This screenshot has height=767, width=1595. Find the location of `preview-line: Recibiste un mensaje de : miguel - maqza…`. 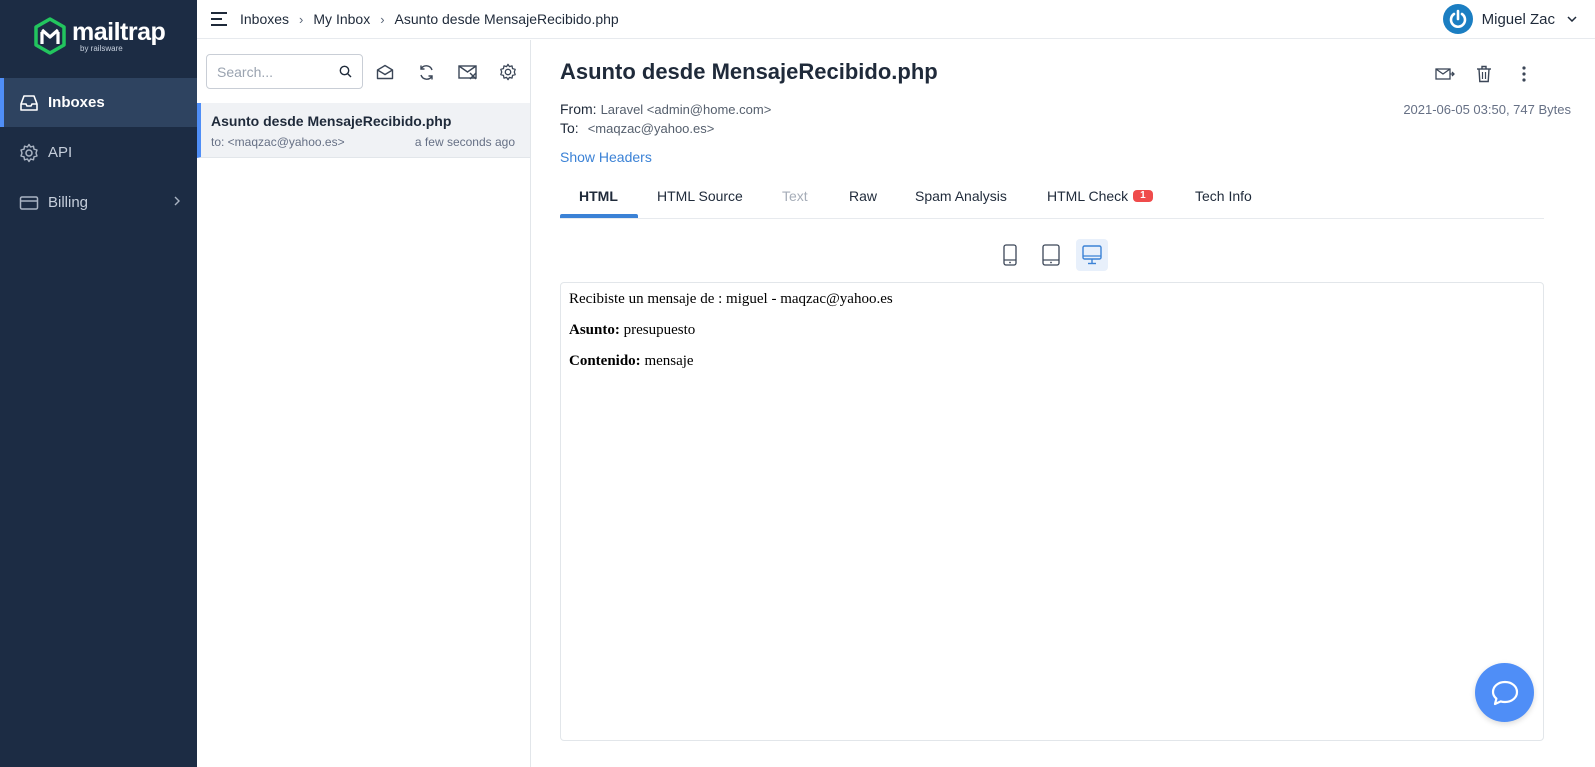

preview-line: Recibiste un mensaje de : miguel - maqza… is located at coordinates (731, 299).